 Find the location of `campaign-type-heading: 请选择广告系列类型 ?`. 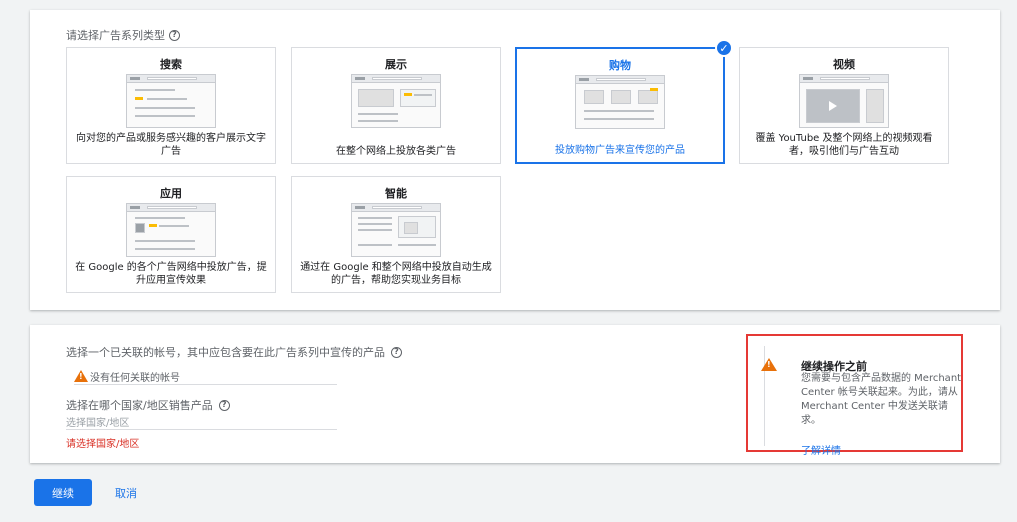

campaign-type-heading: 请选择广告系列类型 ? is located at coordinates (123, 35).